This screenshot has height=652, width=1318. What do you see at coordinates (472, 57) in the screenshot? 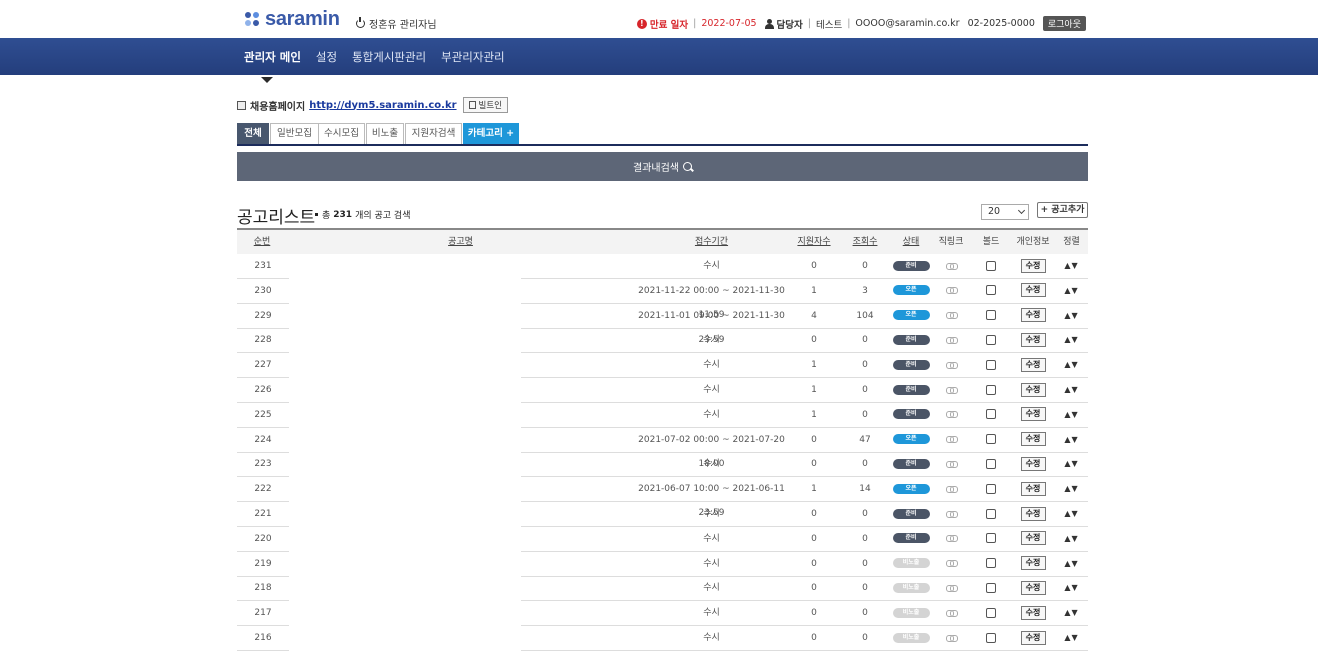
I see `nav-item-sub-admin: 부관리자관리` at bounding box center [472, 57].